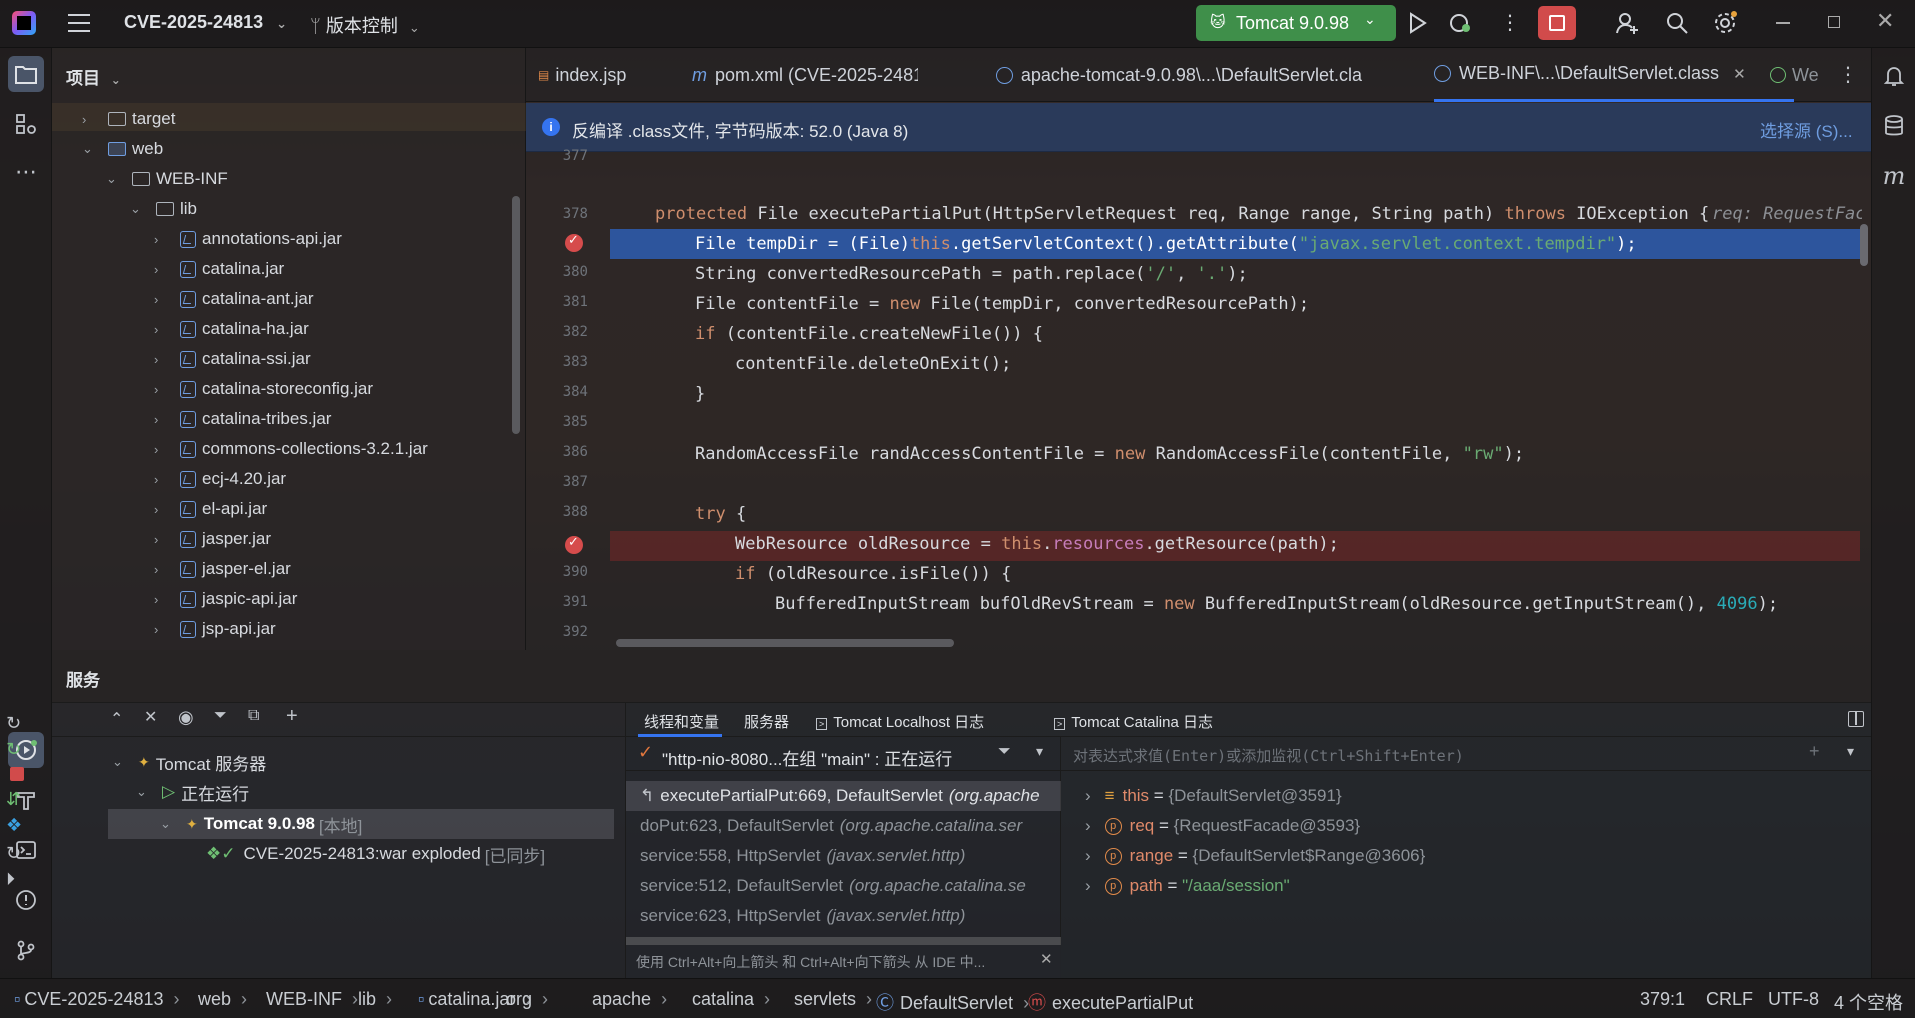  I want to click on minimize-icon, so click(1783, 23).